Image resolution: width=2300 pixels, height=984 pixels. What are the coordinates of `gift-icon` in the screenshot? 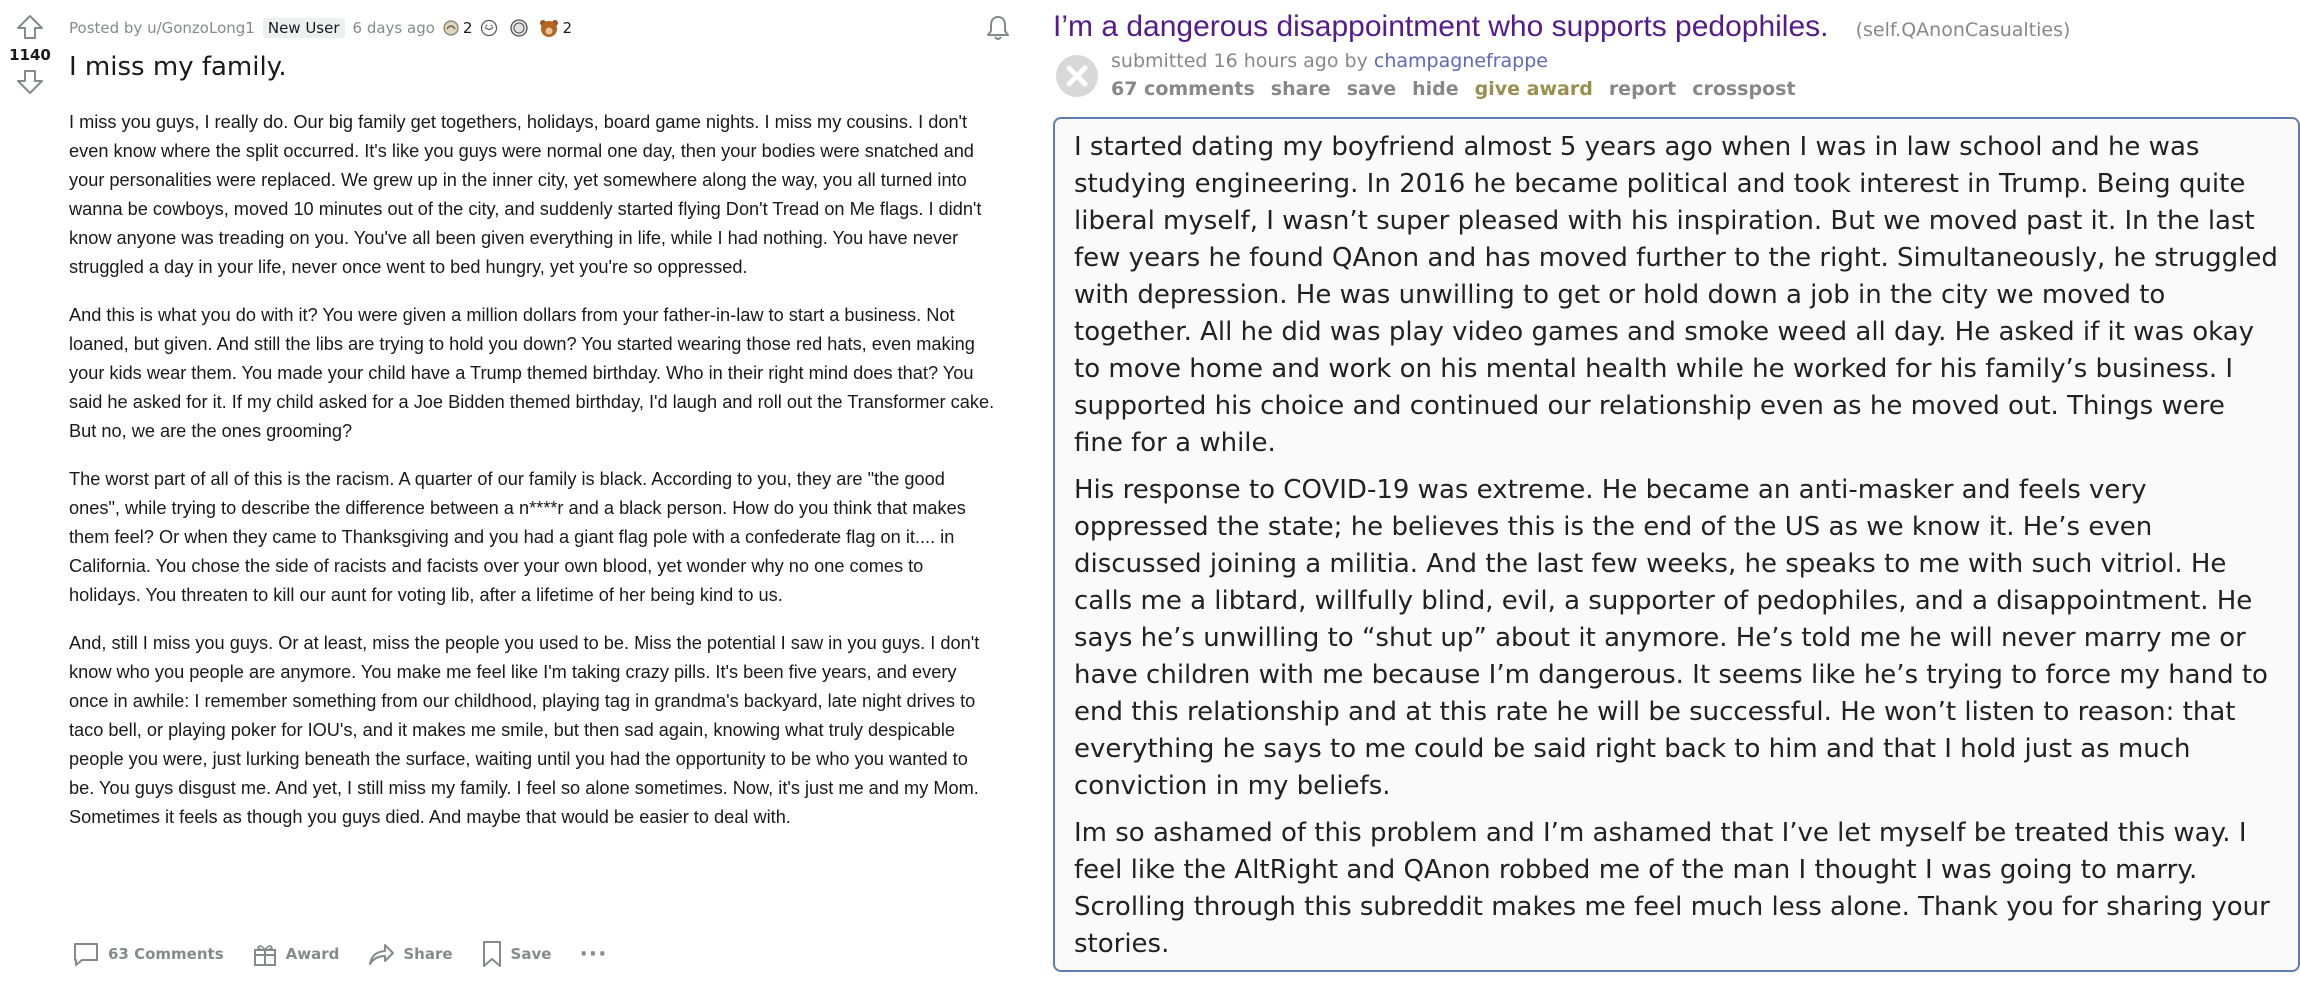 It's located at (264, 955).